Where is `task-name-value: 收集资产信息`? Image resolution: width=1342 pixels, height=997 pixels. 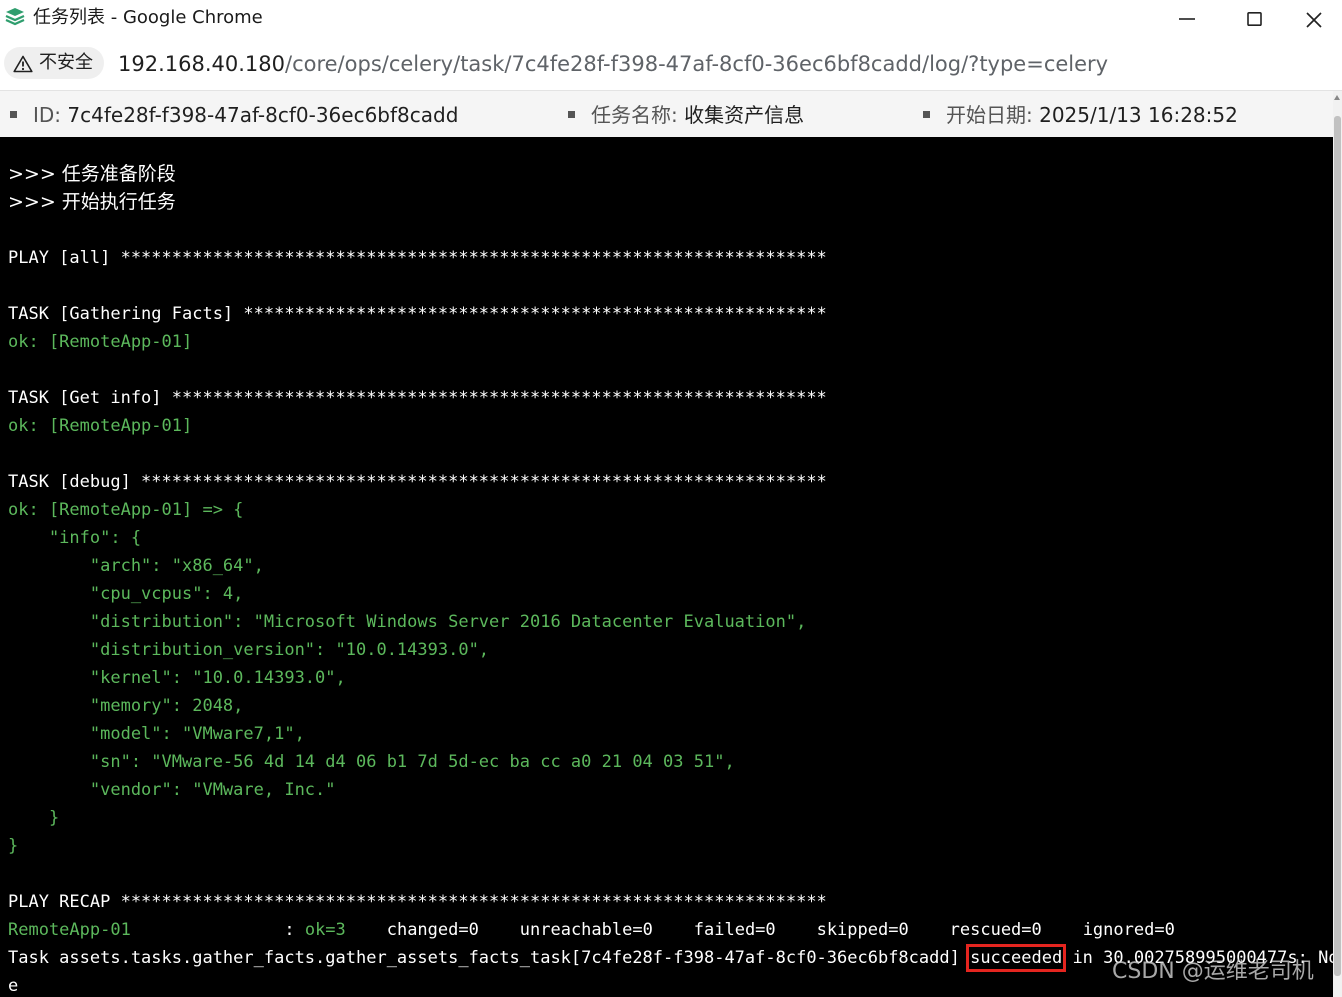 task-name-value: 收集资产信息 is located at coordinates (744, 115).